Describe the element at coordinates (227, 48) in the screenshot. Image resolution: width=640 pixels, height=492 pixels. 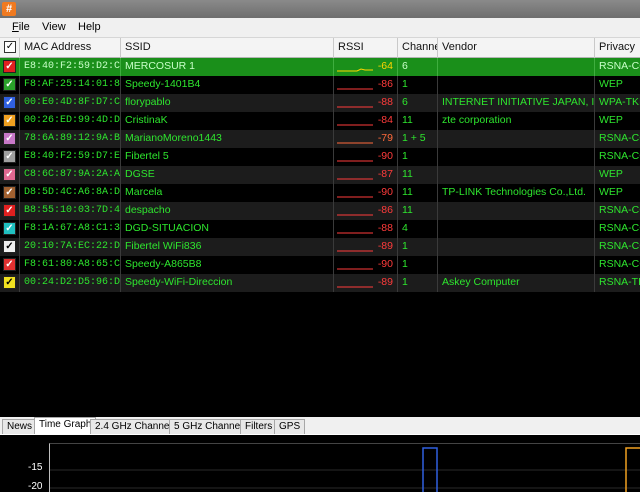
I see `column-ssid: SSID` at that location.